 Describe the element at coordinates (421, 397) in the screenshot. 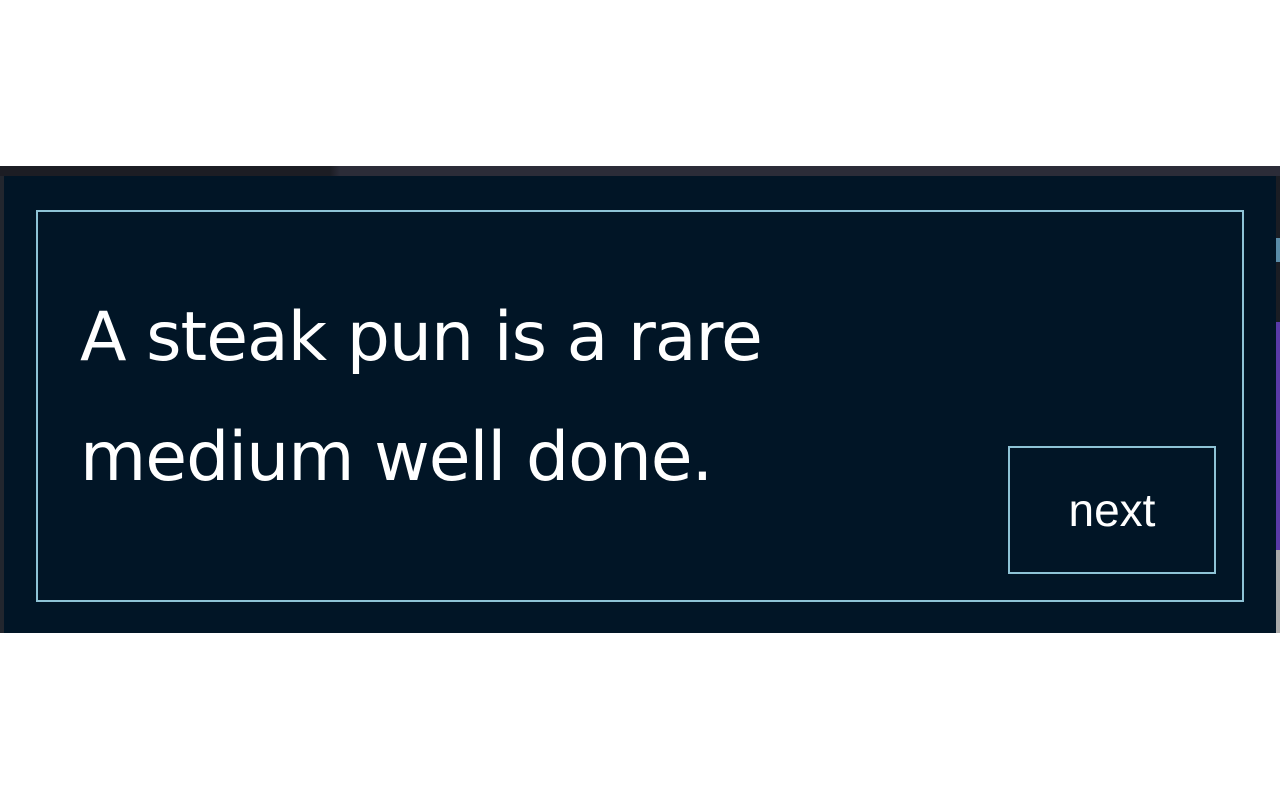

I see `joke-text: A steak pun is a rare medium well done.` at that location.